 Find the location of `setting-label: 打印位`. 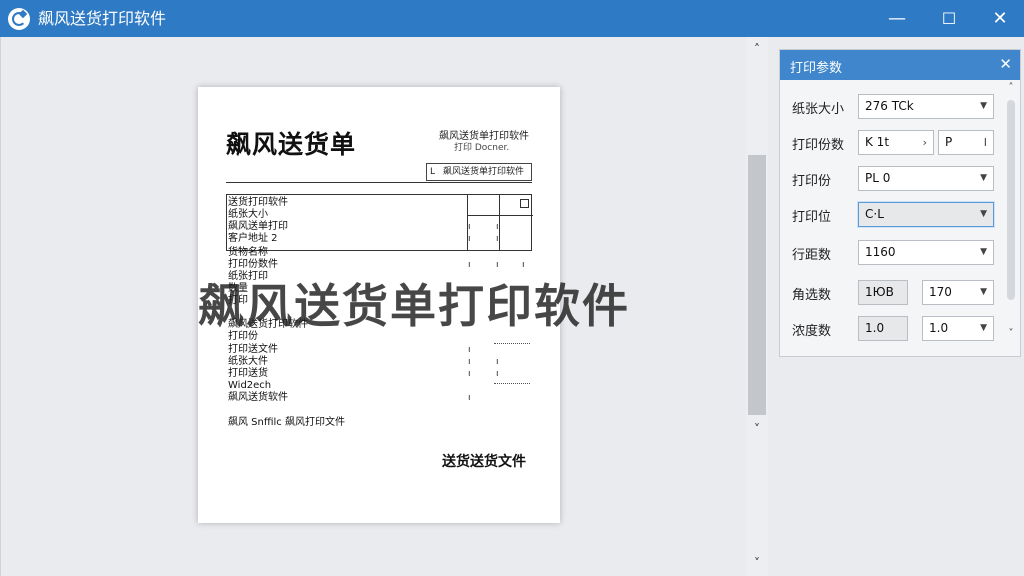

setting-label: 打印位 is located at coordinates (812, 217).